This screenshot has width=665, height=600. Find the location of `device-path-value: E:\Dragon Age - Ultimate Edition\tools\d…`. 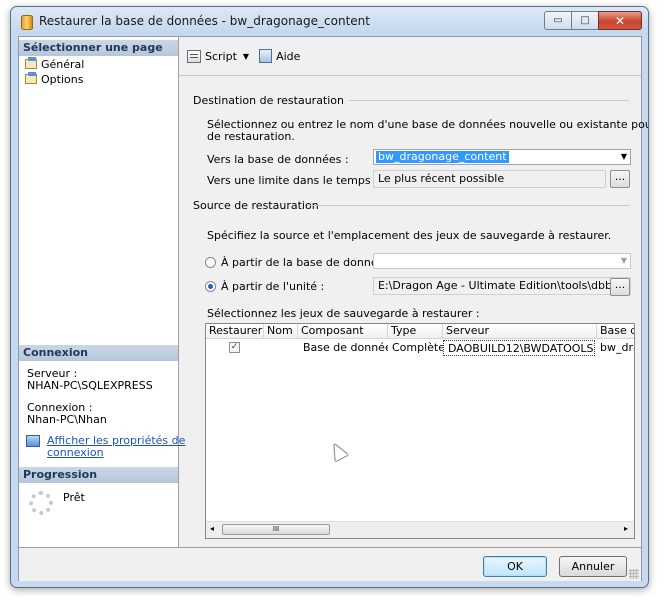

device-path-value: E:\Dragon Age - Ultimate Edition\tools\d… is located at coordinates (504, 285).